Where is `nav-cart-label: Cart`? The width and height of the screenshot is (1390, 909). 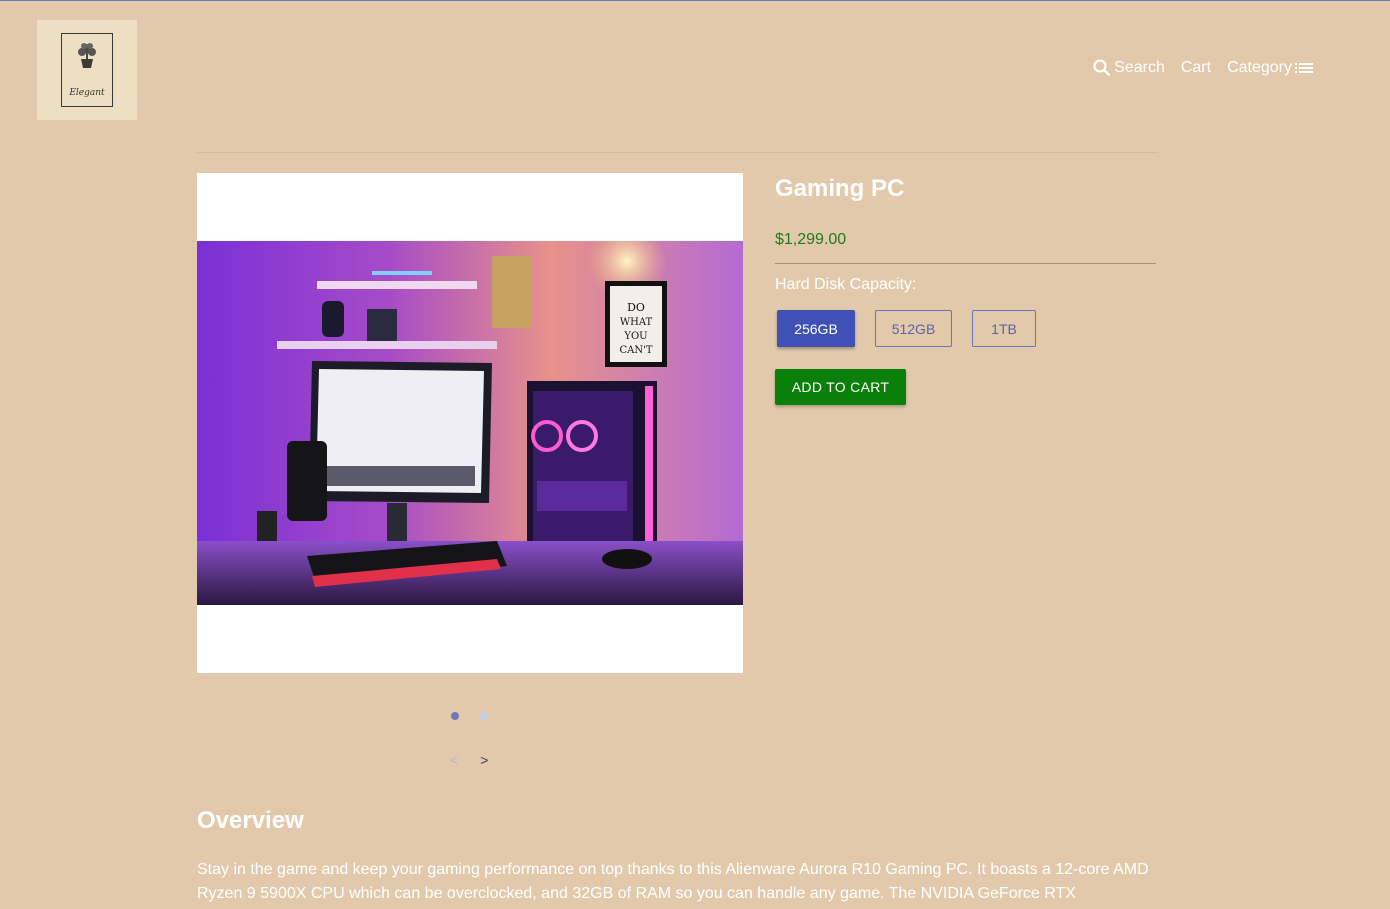 nav-cart-label: Cart is located at coordinates (1196, 67).